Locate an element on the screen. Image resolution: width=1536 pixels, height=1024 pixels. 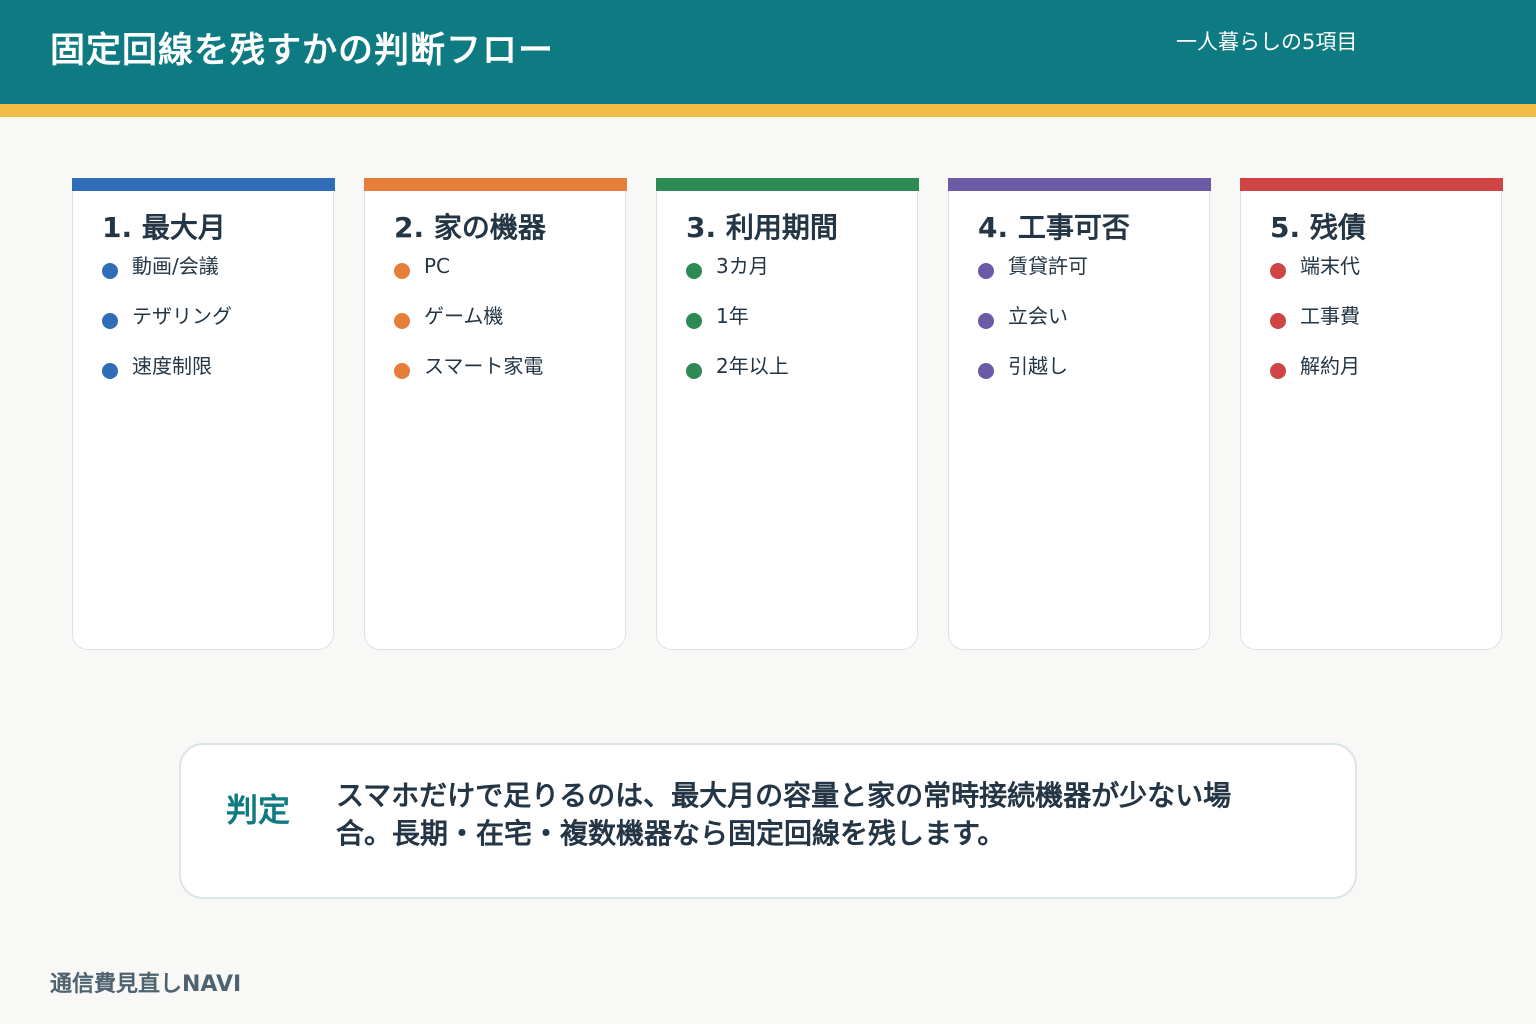
card-title: 5. 残債 is located at coordinates (1318, 227).